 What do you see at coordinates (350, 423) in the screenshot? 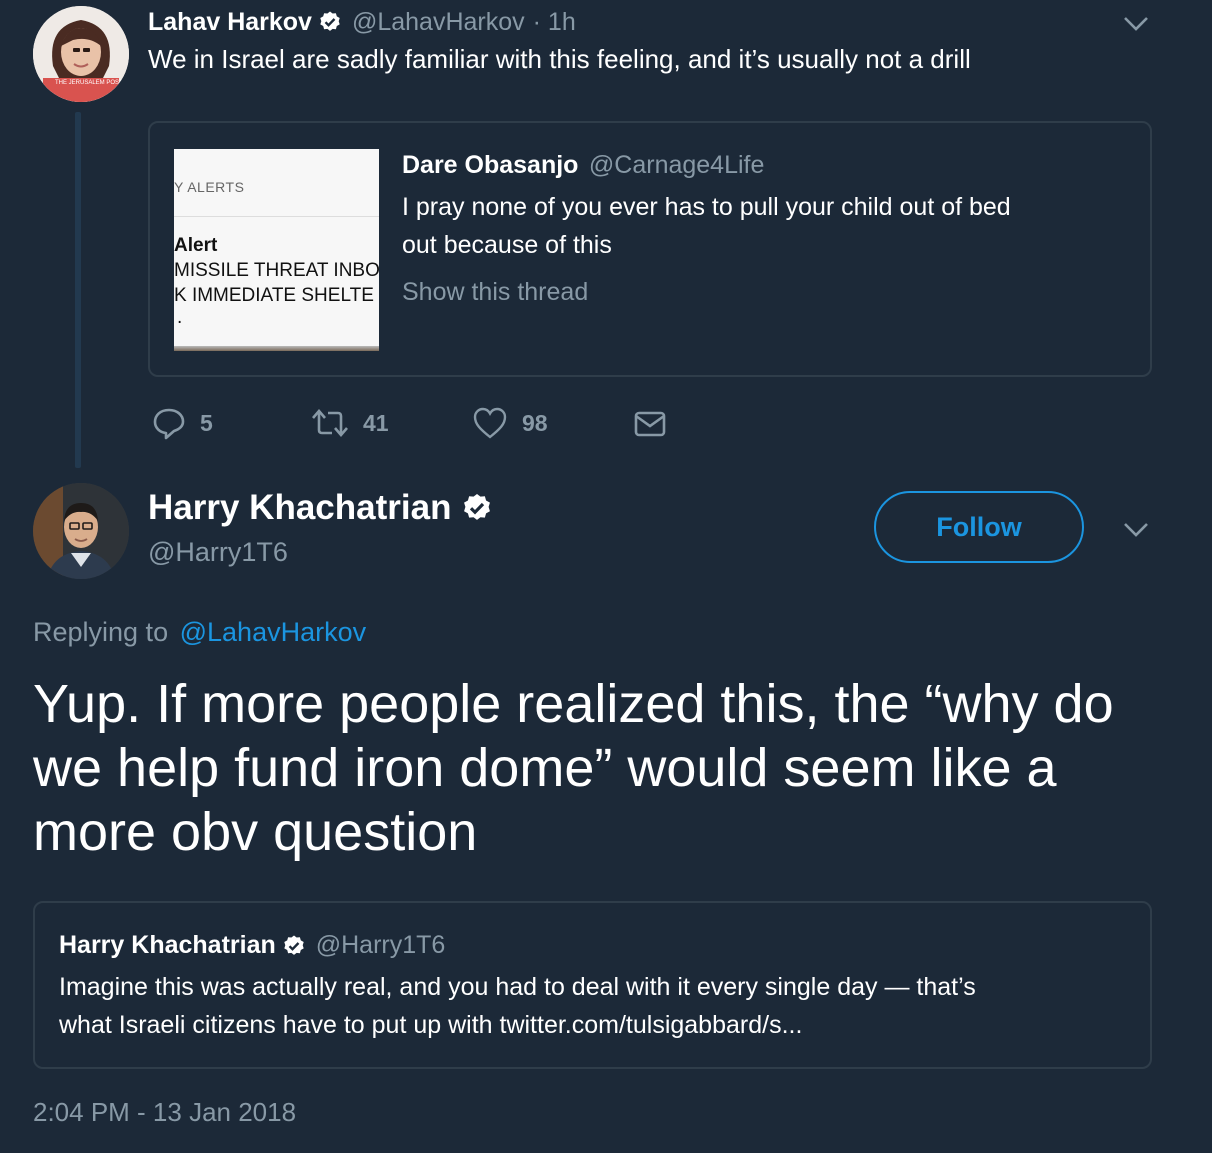
I see `retweet-action: 41` at bounding box center [350, 423].